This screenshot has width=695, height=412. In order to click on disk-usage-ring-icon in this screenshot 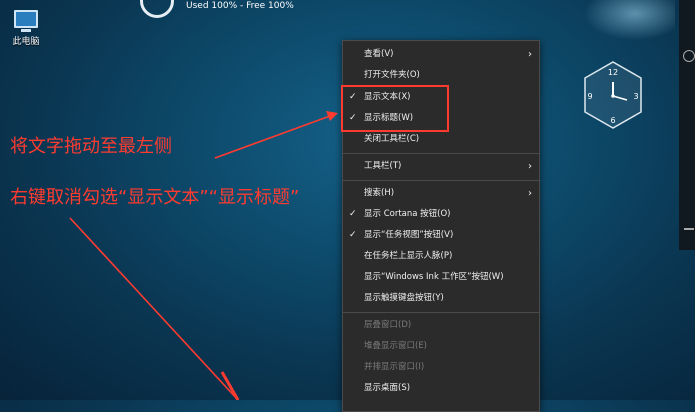, I will do `click(157, 9)`.